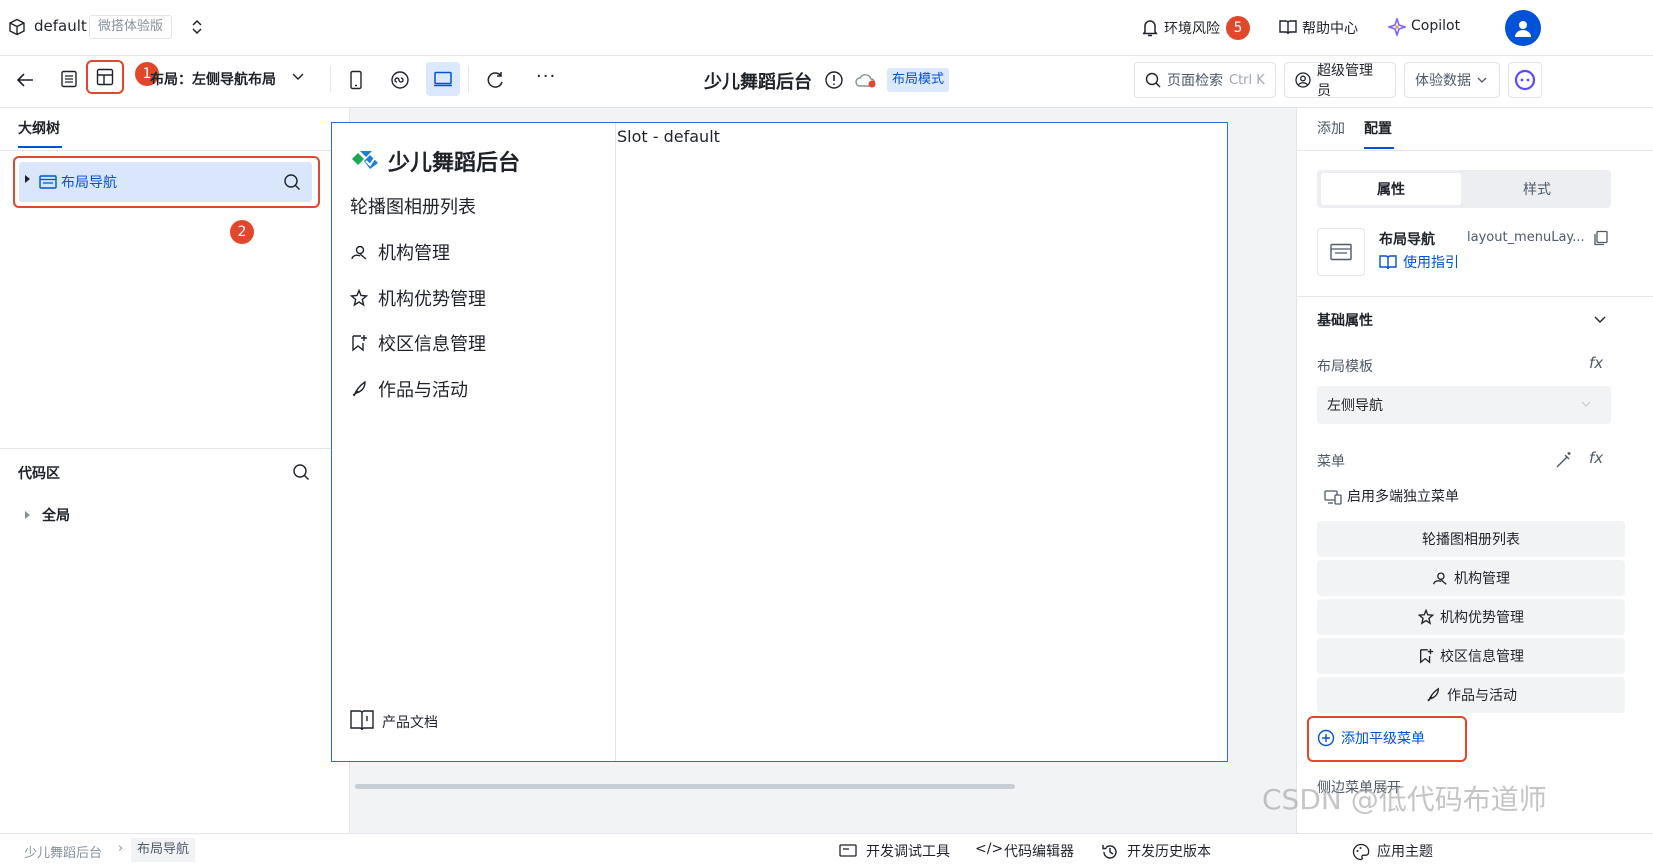 The height and width of the screenshot is (868, 1653). What do you see at coordinates (25, 80) in the screenshot?
I see `back-arrow-icon` at bounding box center [25, 80].